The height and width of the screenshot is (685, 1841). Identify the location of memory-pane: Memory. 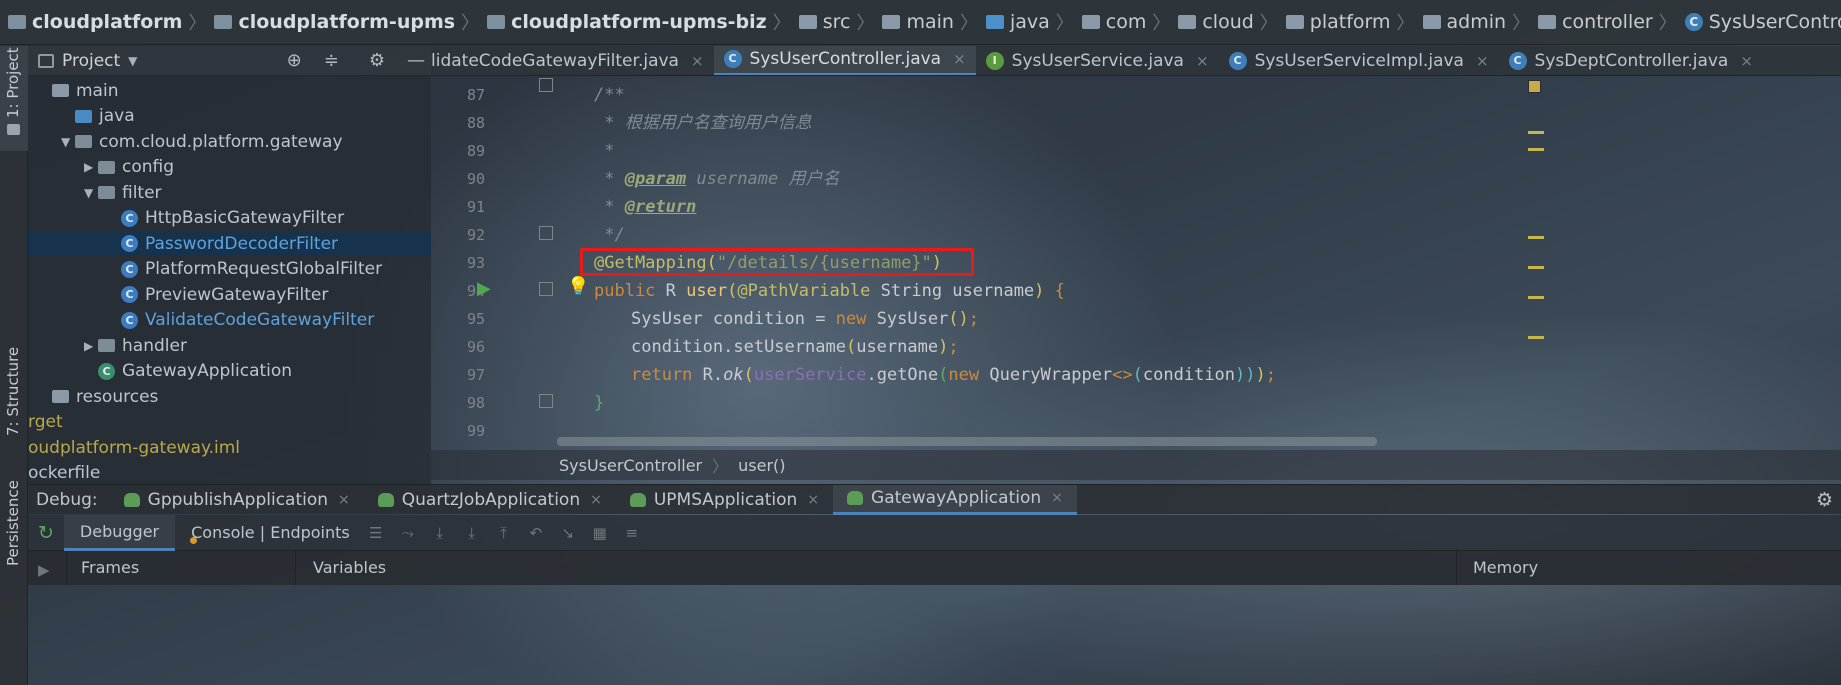
(1534, 568).